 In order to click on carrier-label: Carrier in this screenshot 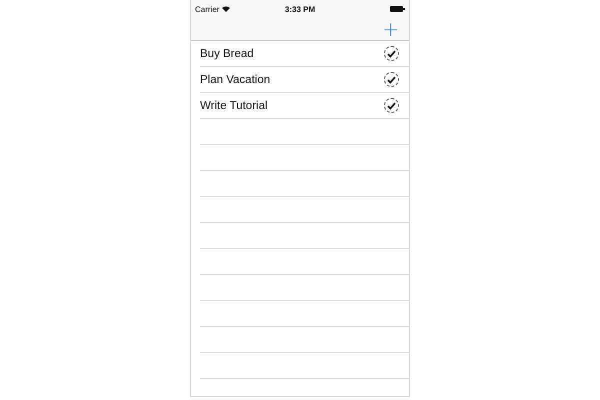, I will do `click(207, 9)`.